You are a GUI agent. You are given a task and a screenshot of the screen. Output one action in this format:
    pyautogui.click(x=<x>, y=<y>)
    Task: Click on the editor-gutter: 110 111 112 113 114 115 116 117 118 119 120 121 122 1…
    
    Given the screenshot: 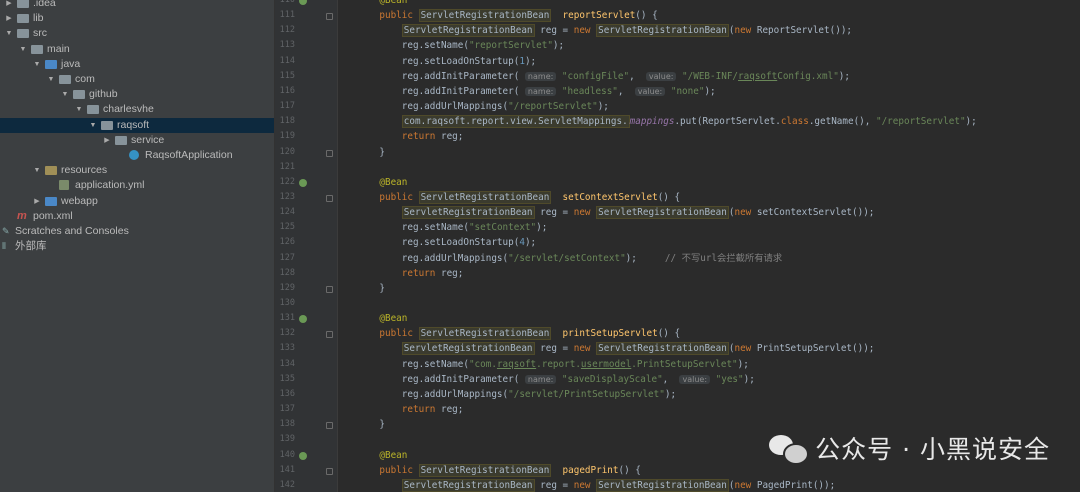 What is the action you would take?
    pyautogui.click(x=306, y=246)
    